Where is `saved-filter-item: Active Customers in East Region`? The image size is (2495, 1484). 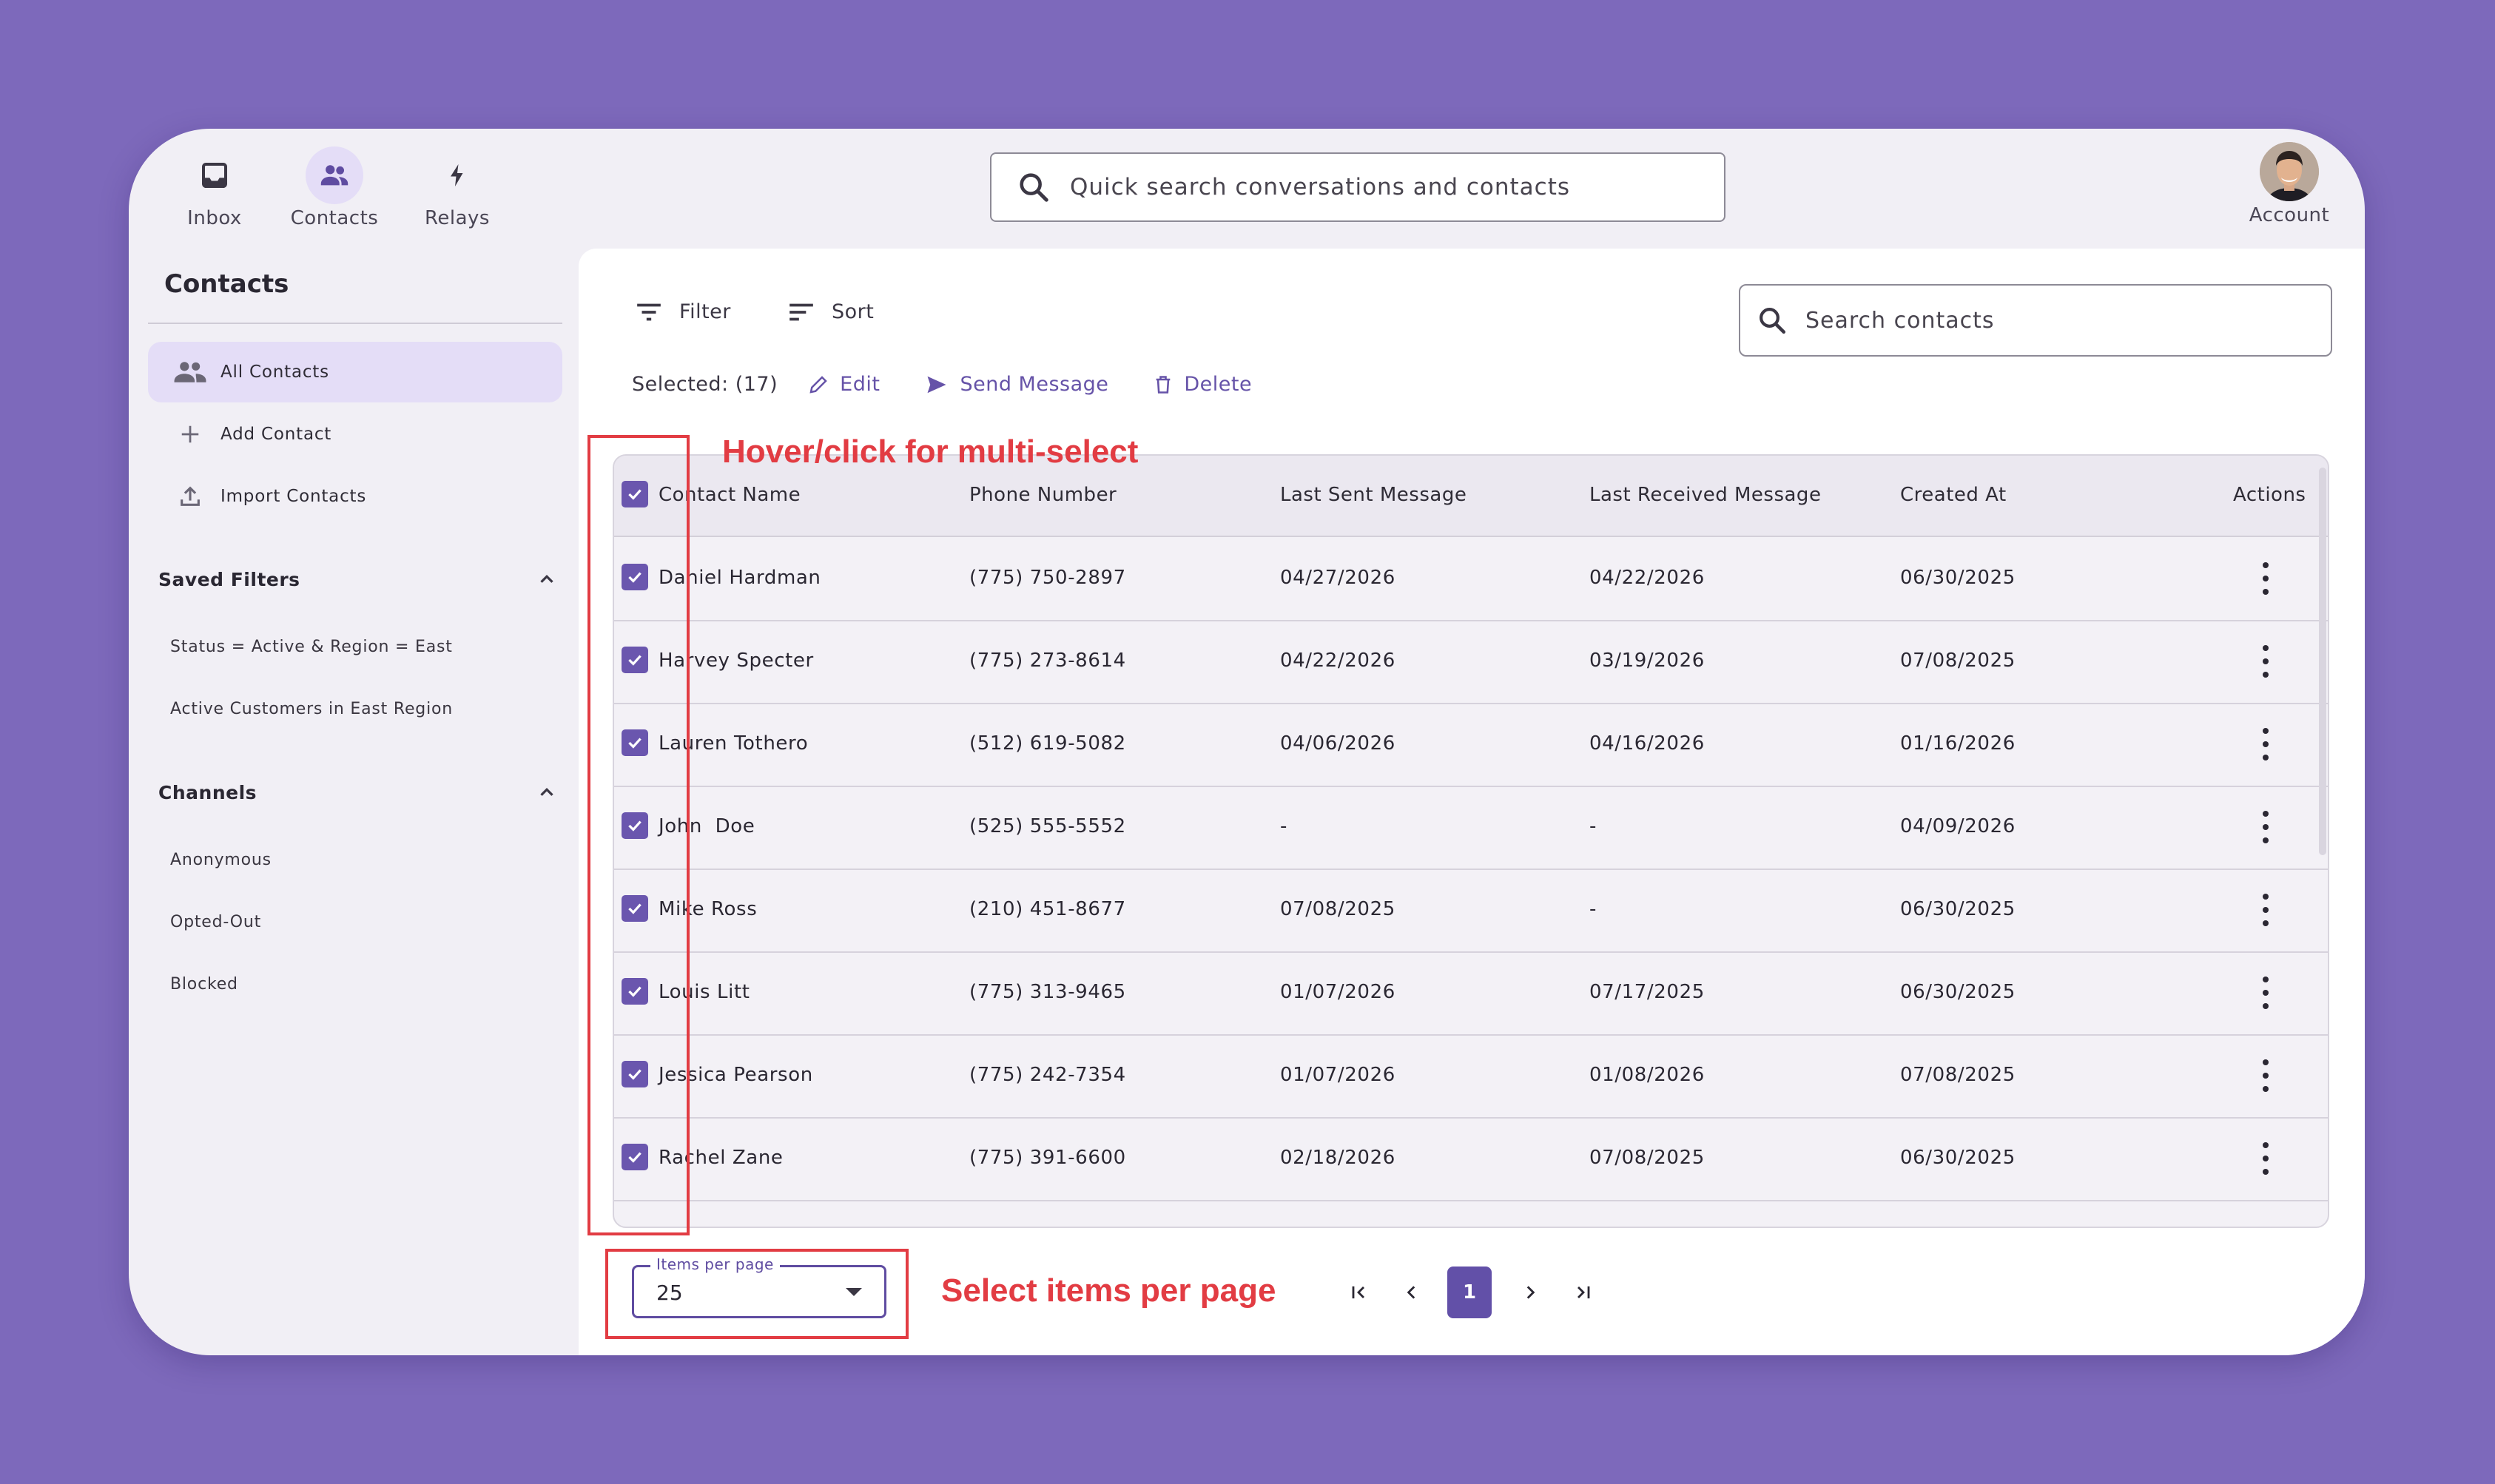
saved-filter-item: Active Customers in East Region is located at coordinates (311, 709).